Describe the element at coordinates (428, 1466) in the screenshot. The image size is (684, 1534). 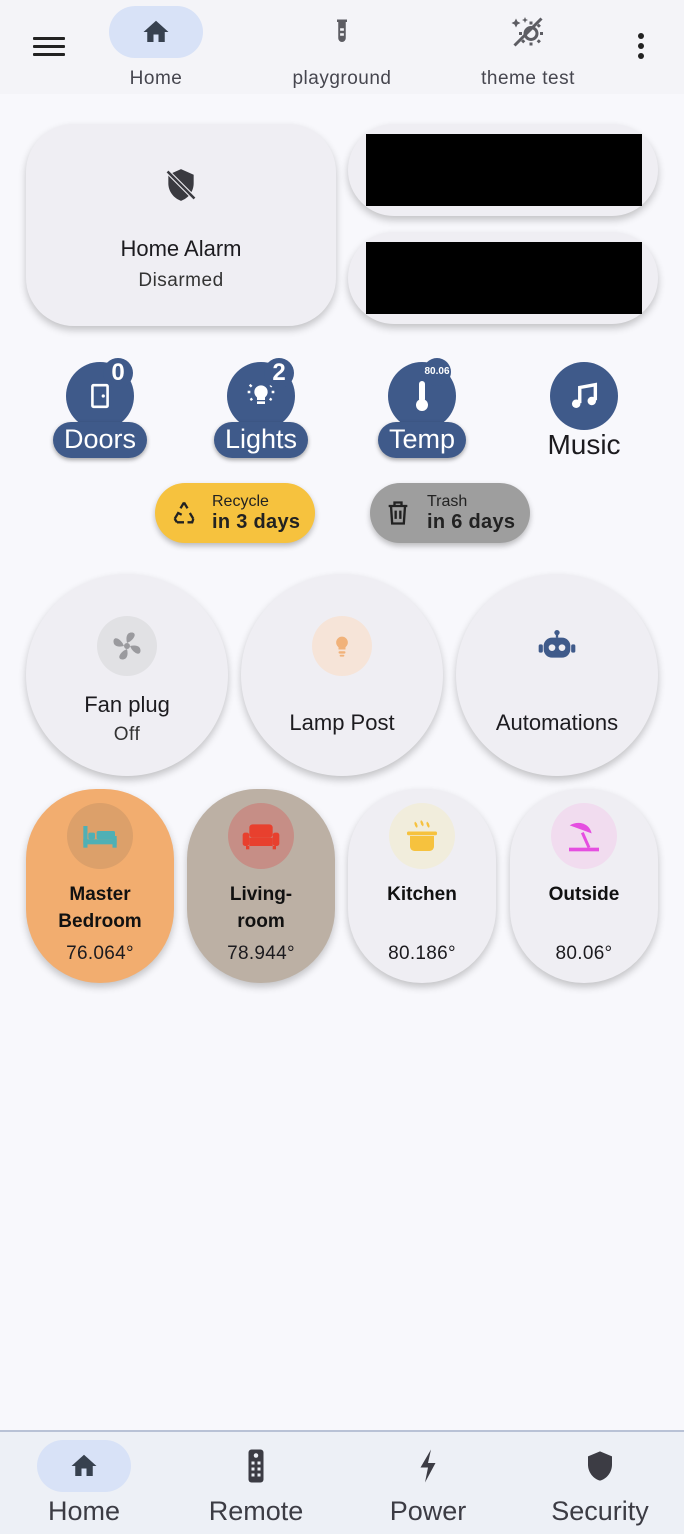
I see `flash-icon` at that location.